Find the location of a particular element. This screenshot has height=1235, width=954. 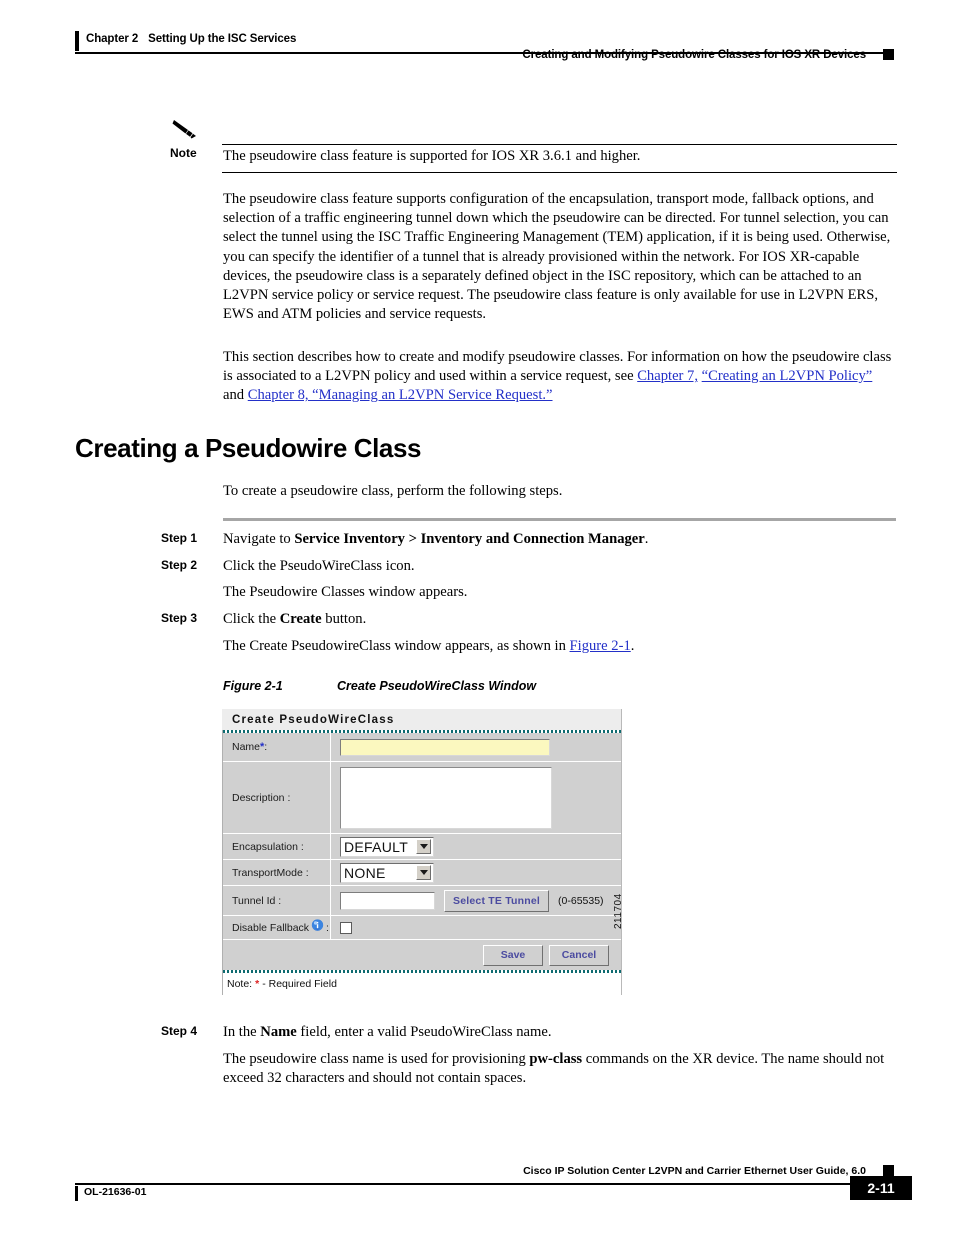

step-4-number: Step 4 is located at coordinates (179, 1031).